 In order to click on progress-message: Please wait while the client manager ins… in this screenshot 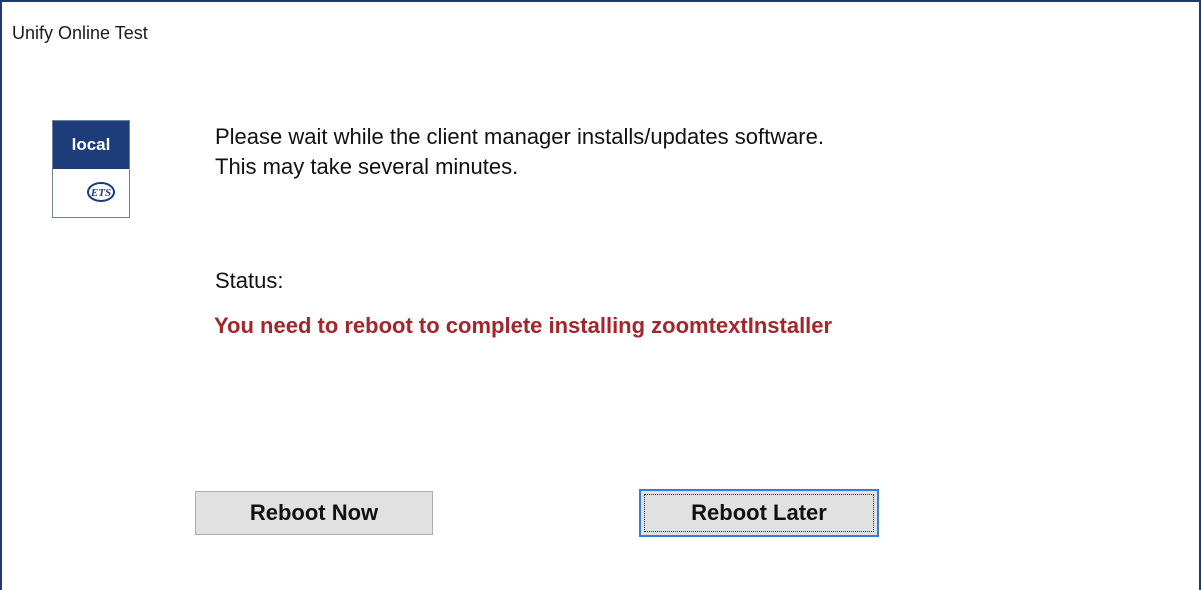, I will do `click(519, 152)`.